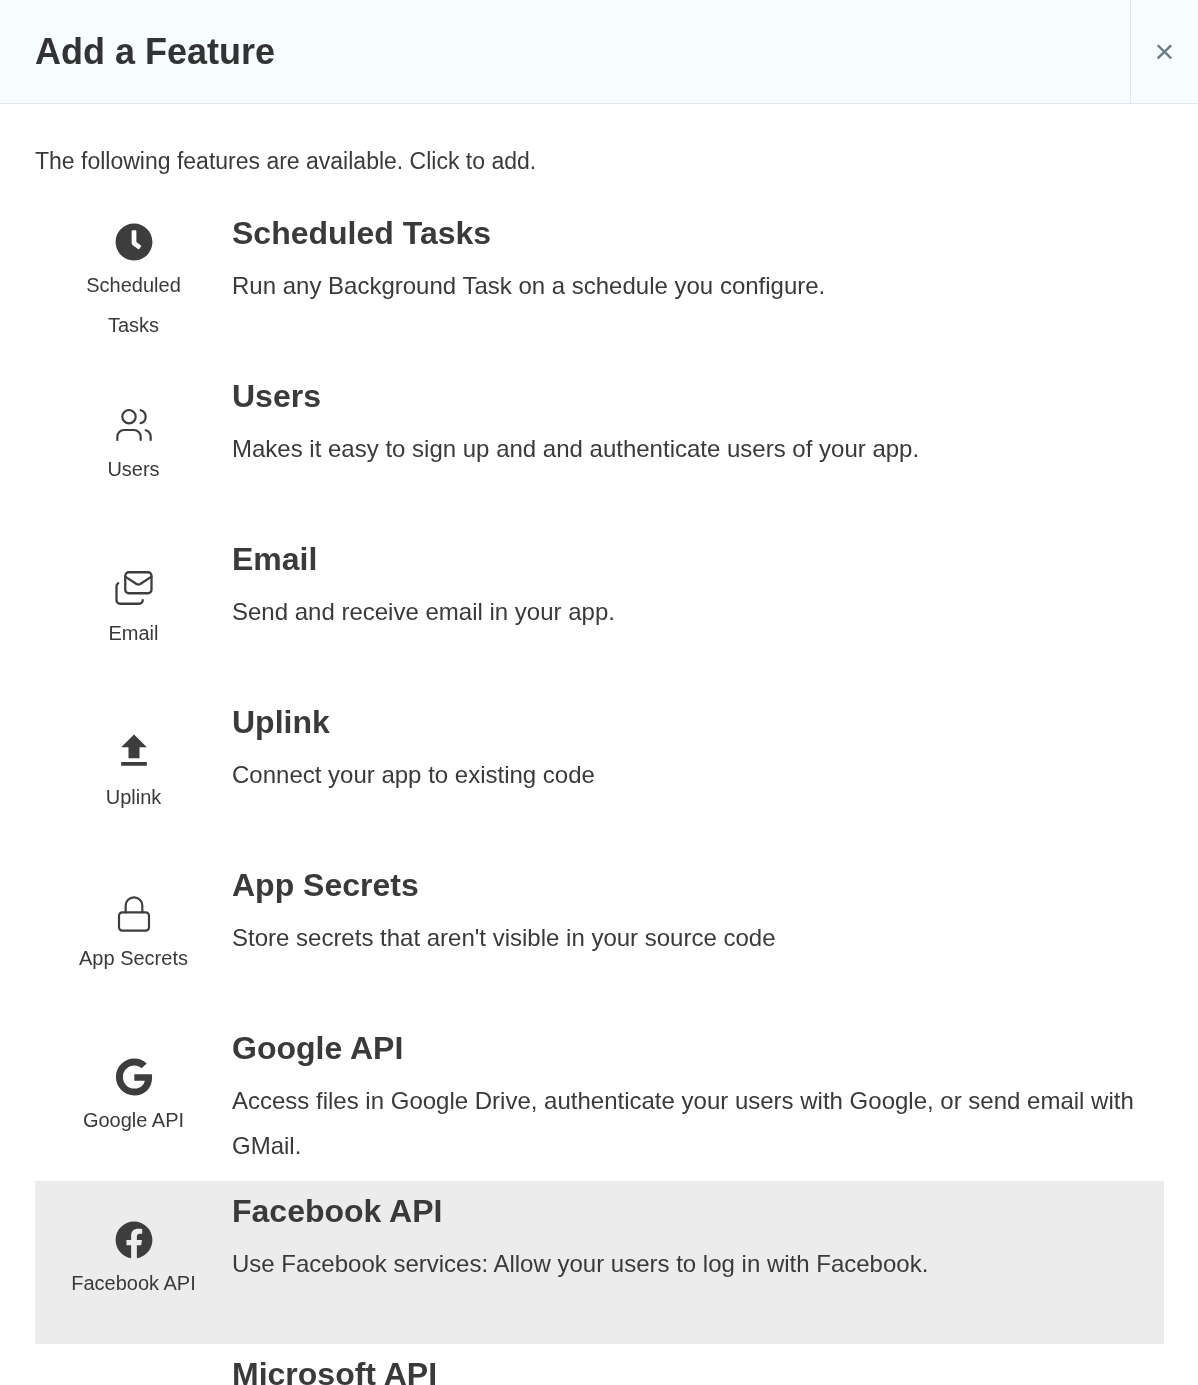 This screenshot has width=1198, height=1385. What do you see at coordinates (133, 1120) in the screenshot?
I see `feature-label: Google API` at bounding box center [133, 1120].